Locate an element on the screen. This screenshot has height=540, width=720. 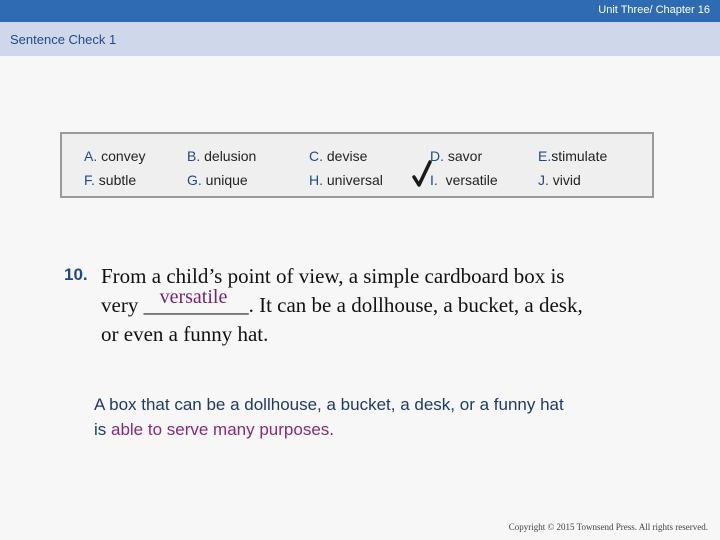
word-bank-item: E.stimulate is located at coordinates (573, 156).